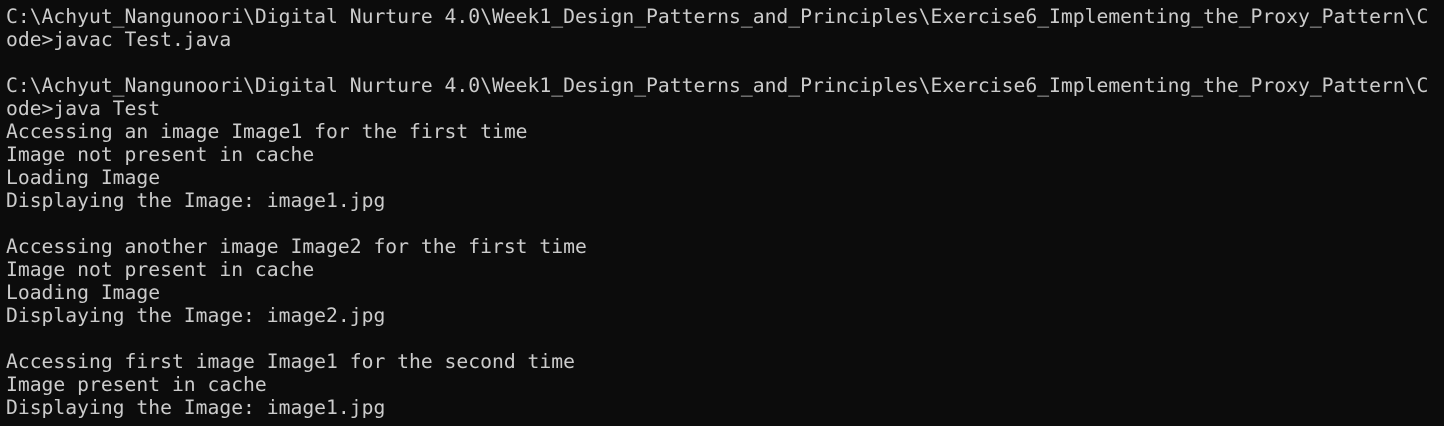 Image resolution: width=1444 pixels, height=426 pixels. Describe the element at coordinates (136, 384) in the screenshot. I see `output-line: Image present in cache` at that location.